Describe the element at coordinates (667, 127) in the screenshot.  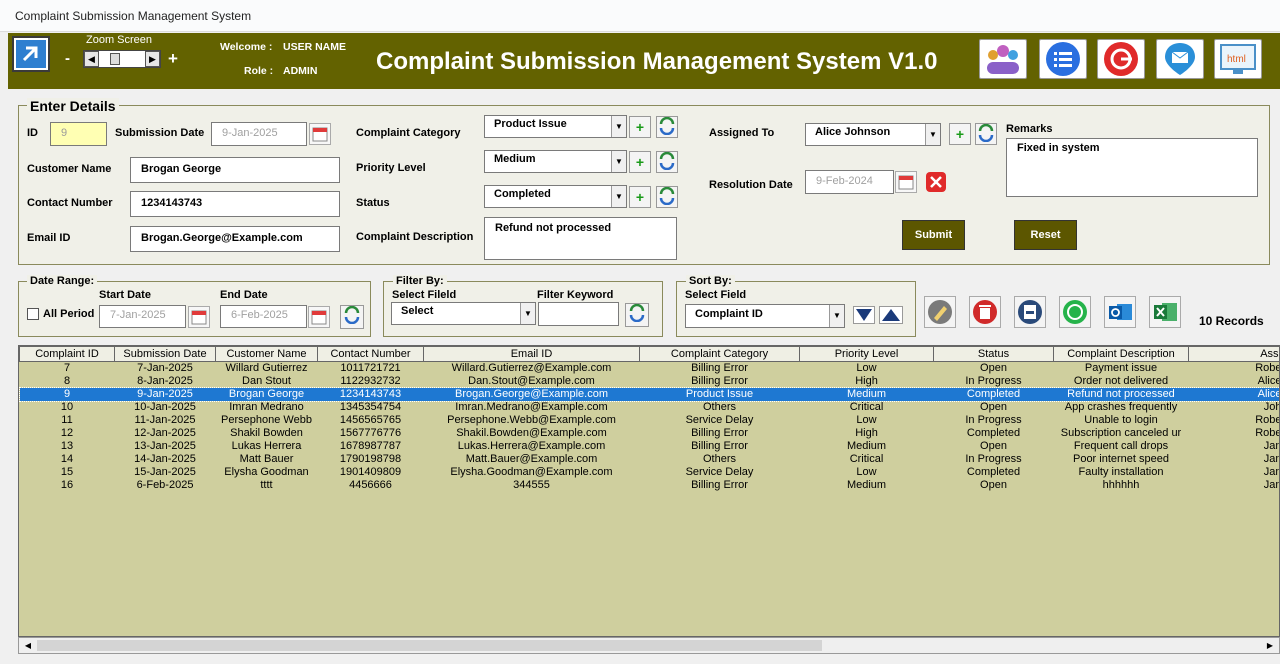
I see `refresh-category-button` at that location.